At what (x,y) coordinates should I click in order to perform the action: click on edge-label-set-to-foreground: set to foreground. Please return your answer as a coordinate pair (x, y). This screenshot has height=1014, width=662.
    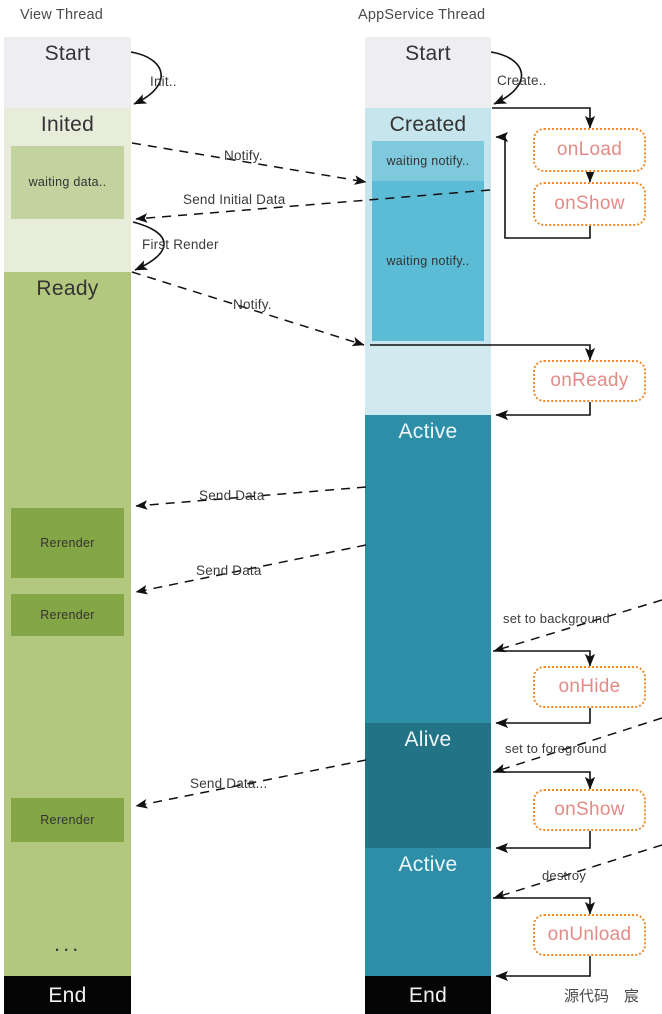
    Looking at the image, I should click on (556, 748).